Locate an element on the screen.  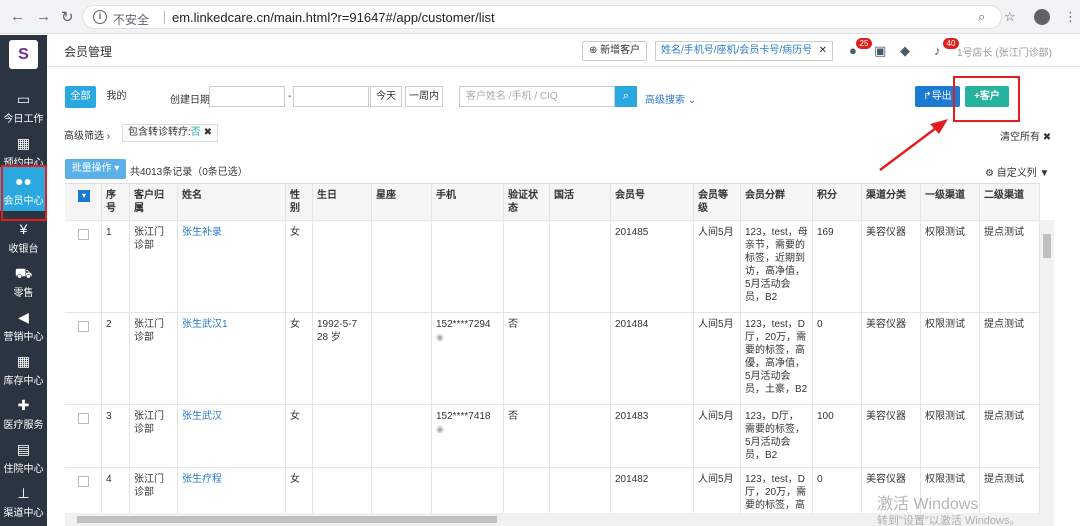
building-icon: ▤ is located at coordinates (23, 449).